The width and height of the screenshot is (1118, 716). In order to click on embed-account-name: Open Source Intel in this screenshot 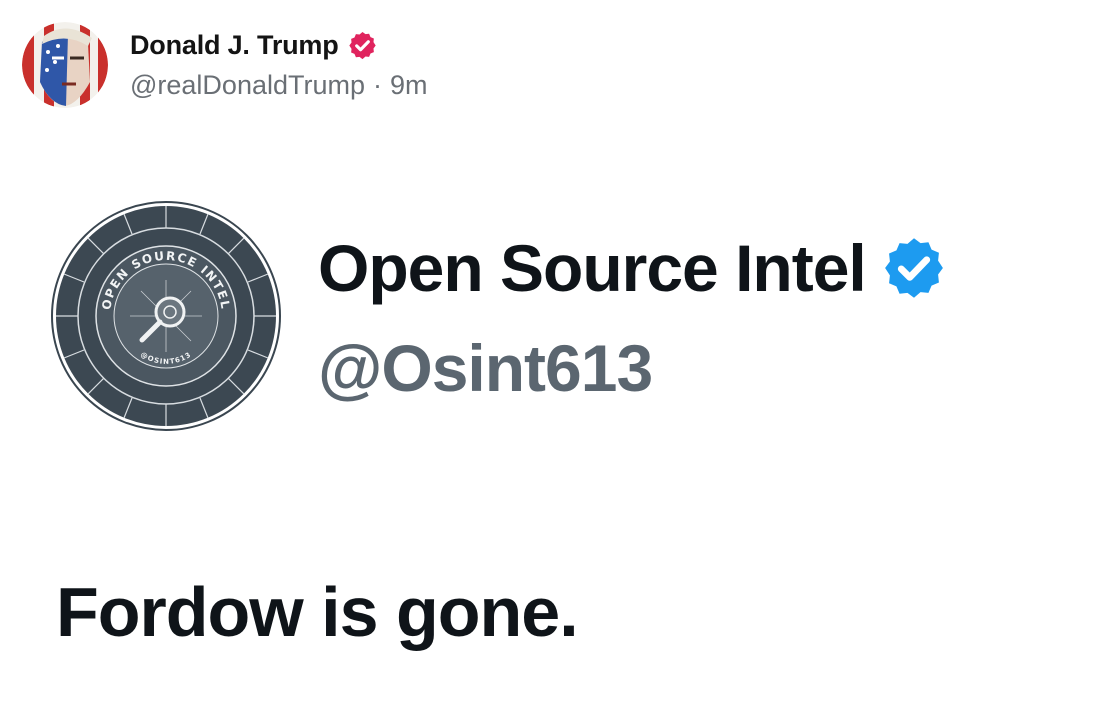, I will do `click(592, 268)`.